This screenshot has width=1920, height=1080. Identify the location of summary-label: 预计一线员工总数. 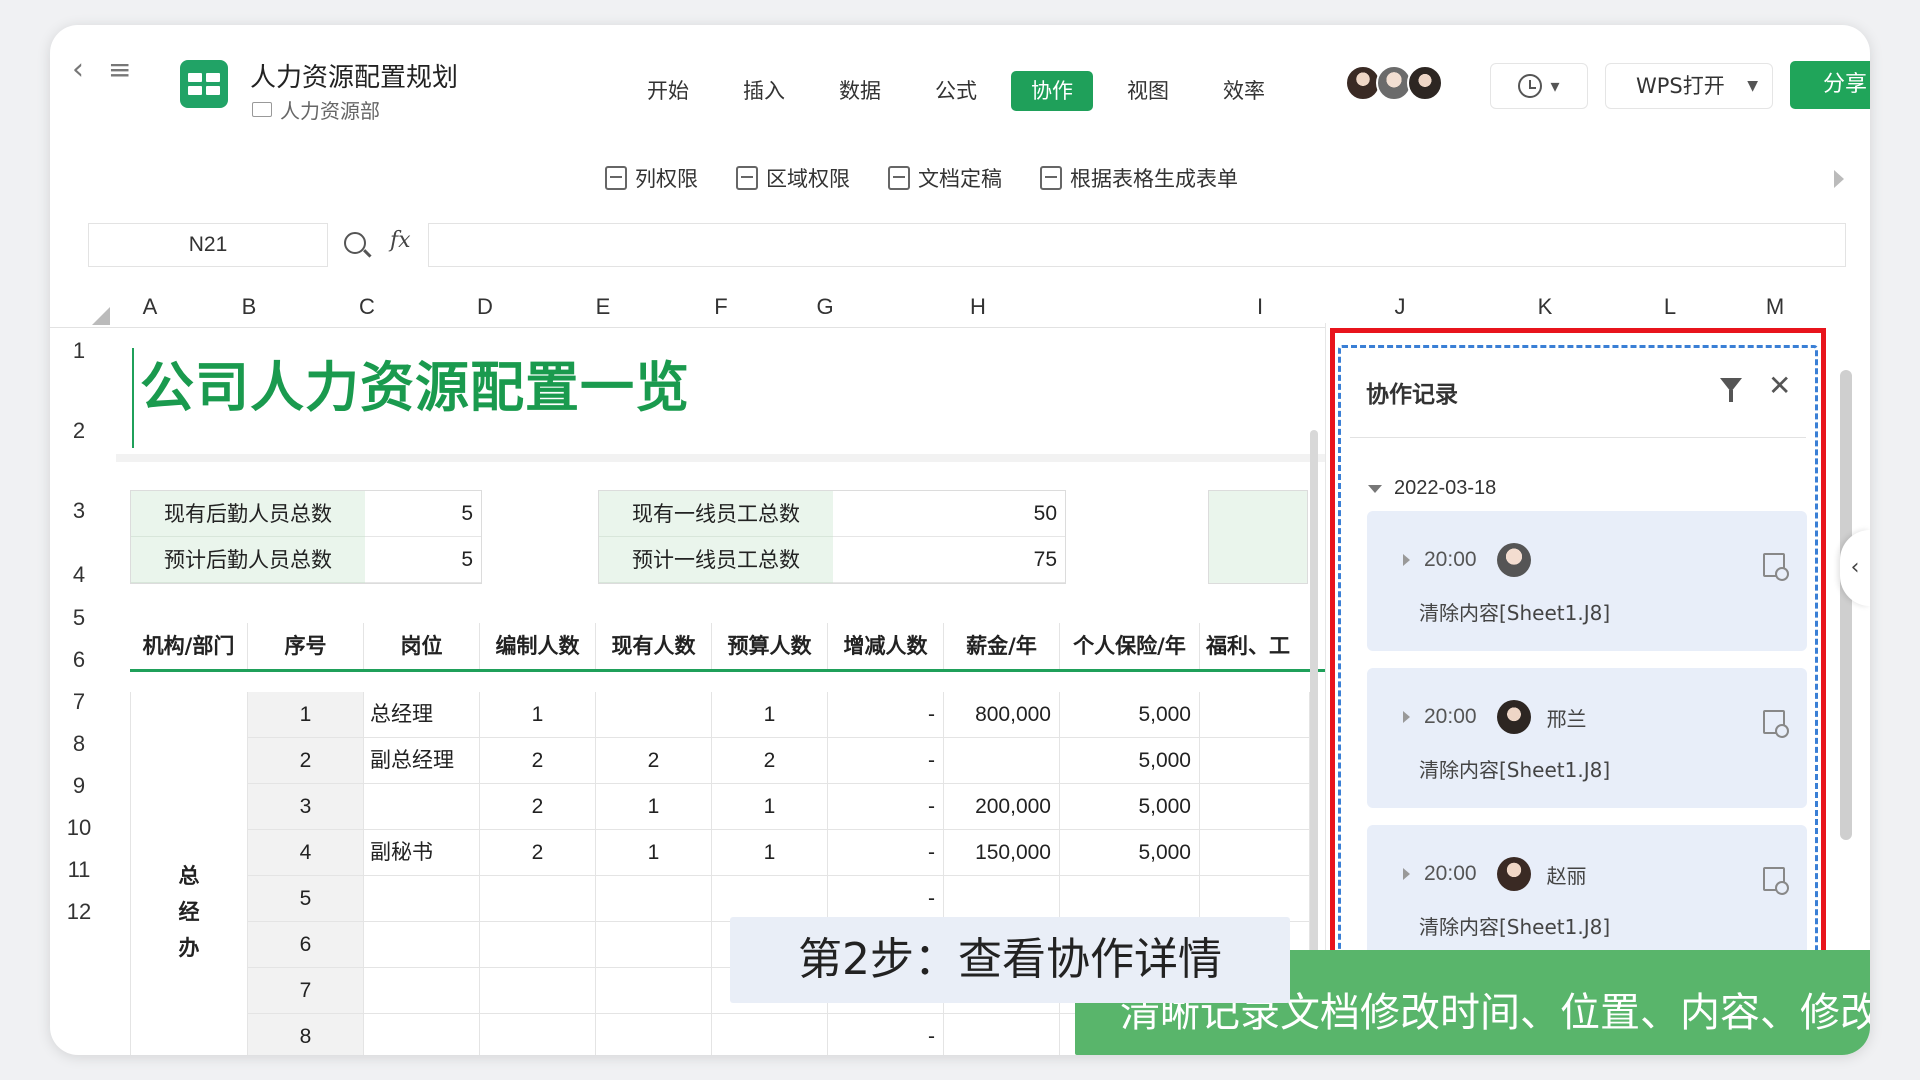
(716, 560).